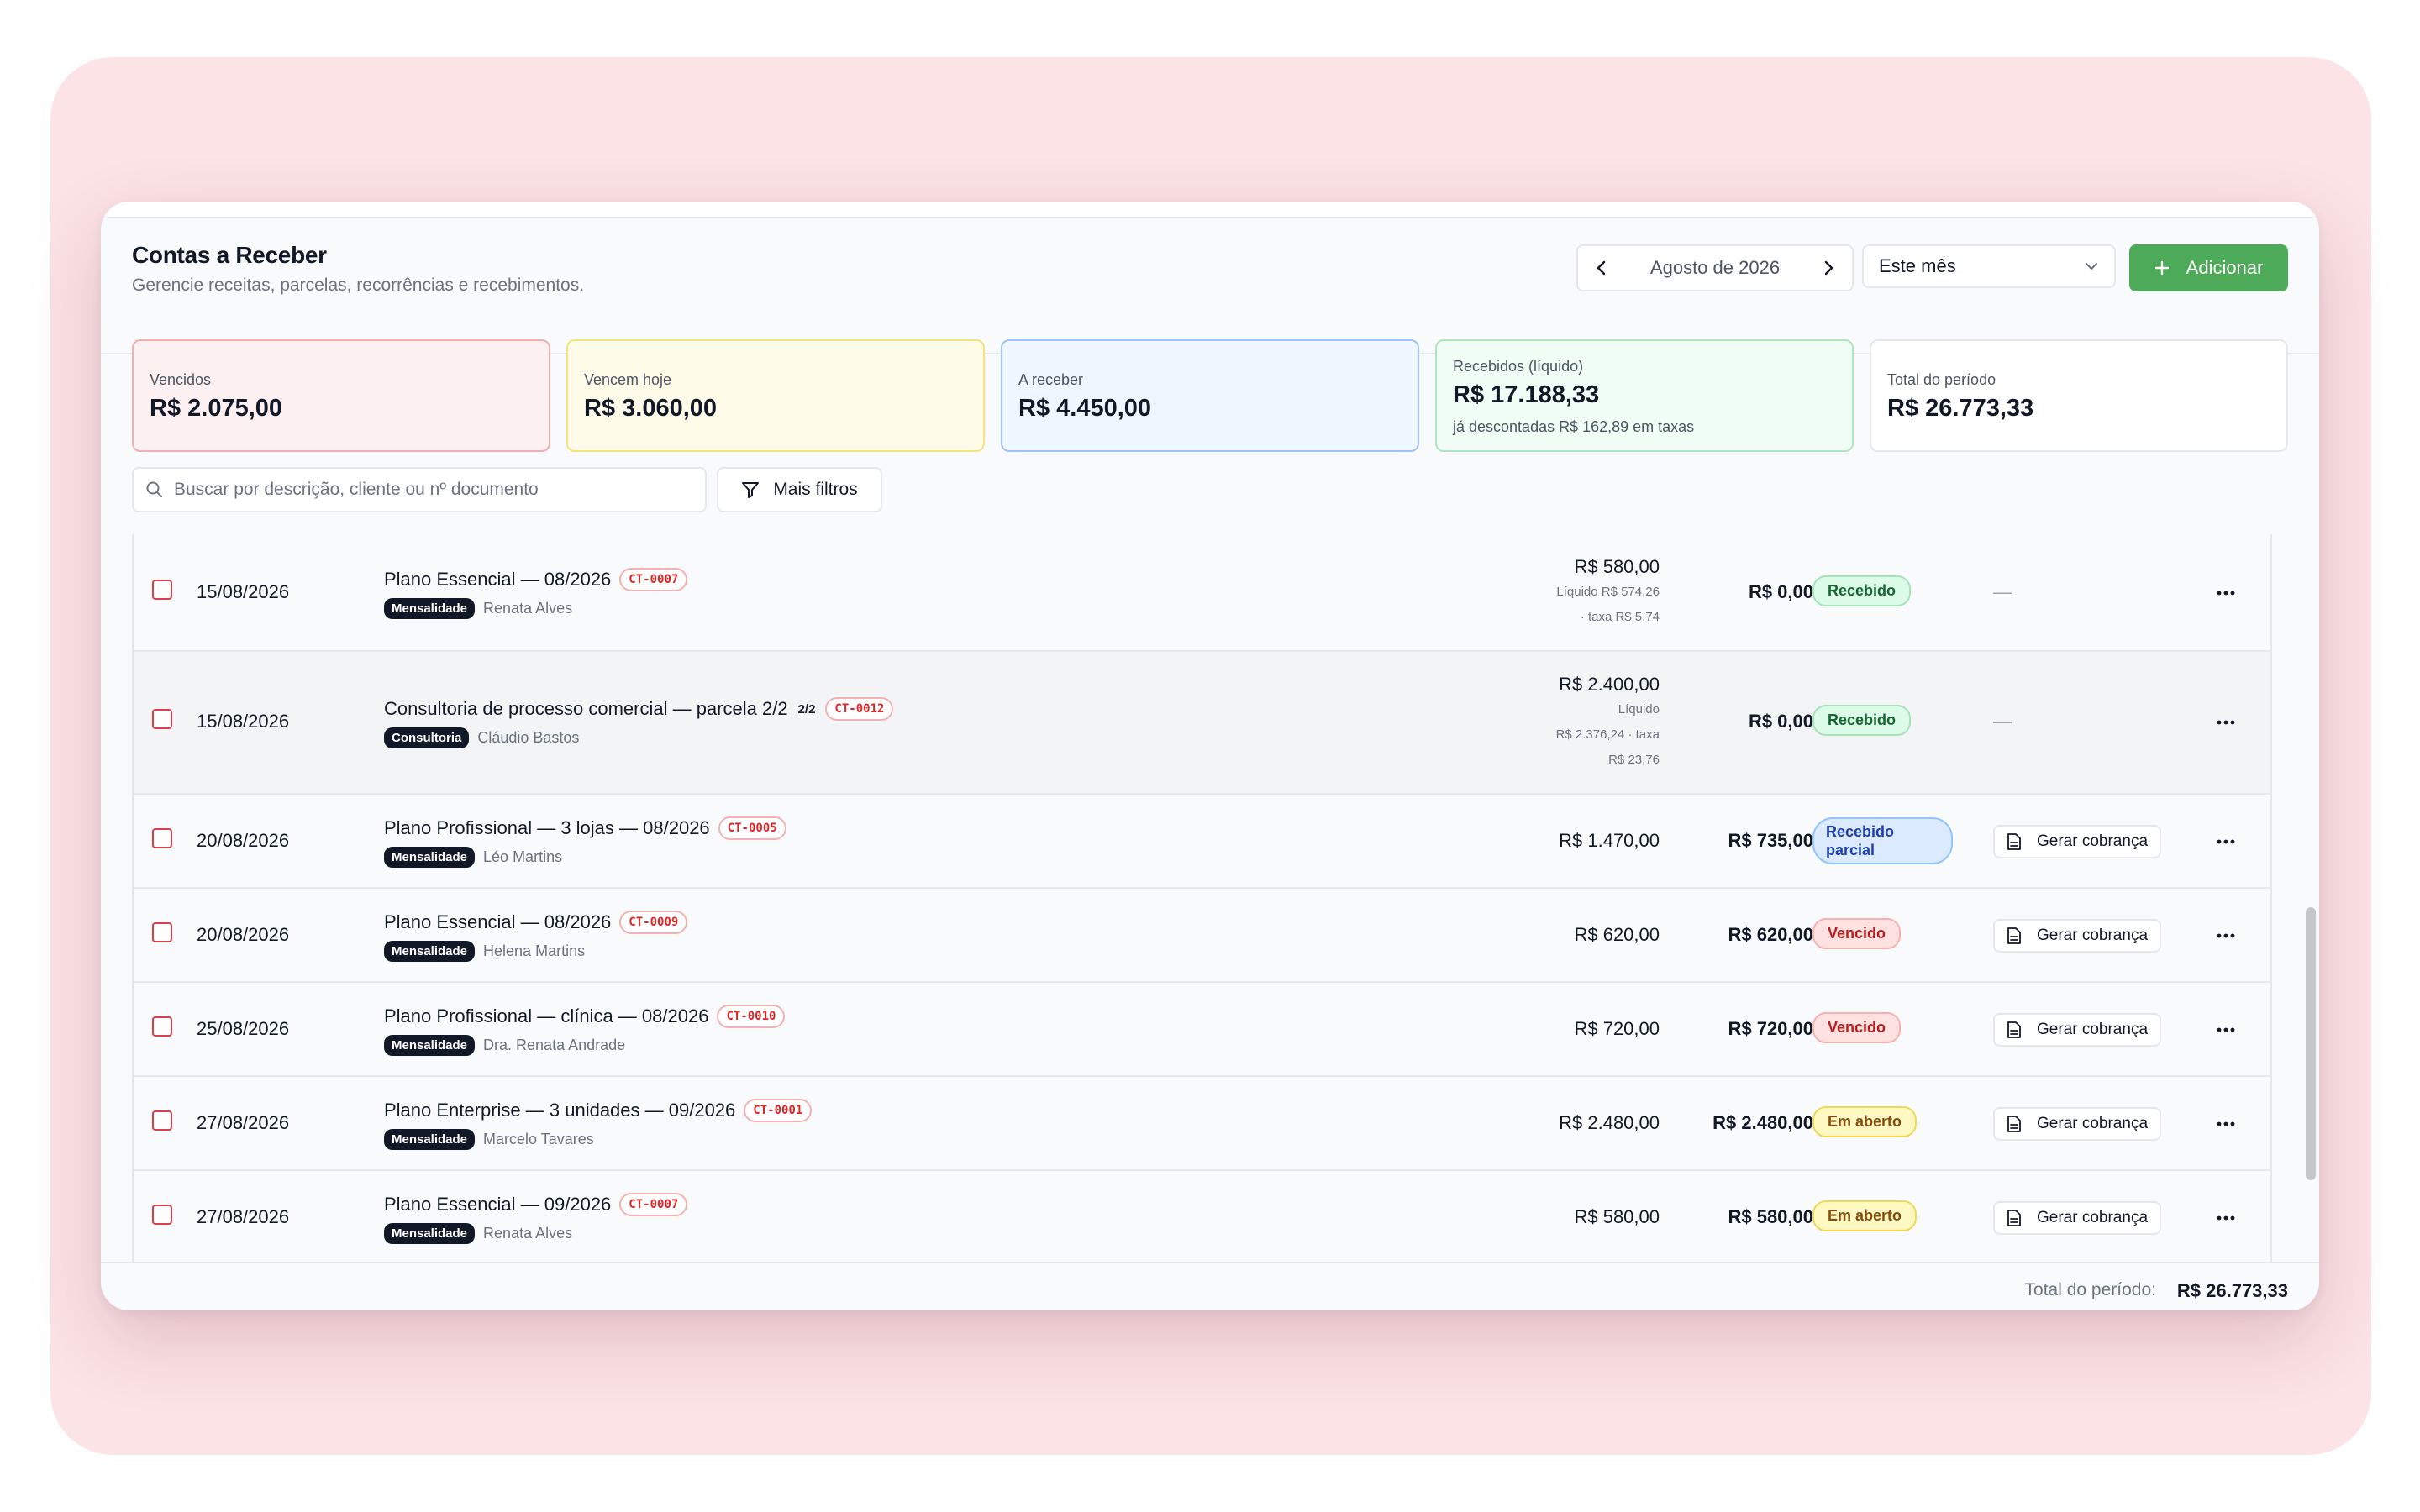 This screenshot has width=2420, height=1512. What do you see at coordinates (2090, 1289) in the screenshot?
I see `footer-total-label: Total do período:` at bounding box center [2090, 1289].